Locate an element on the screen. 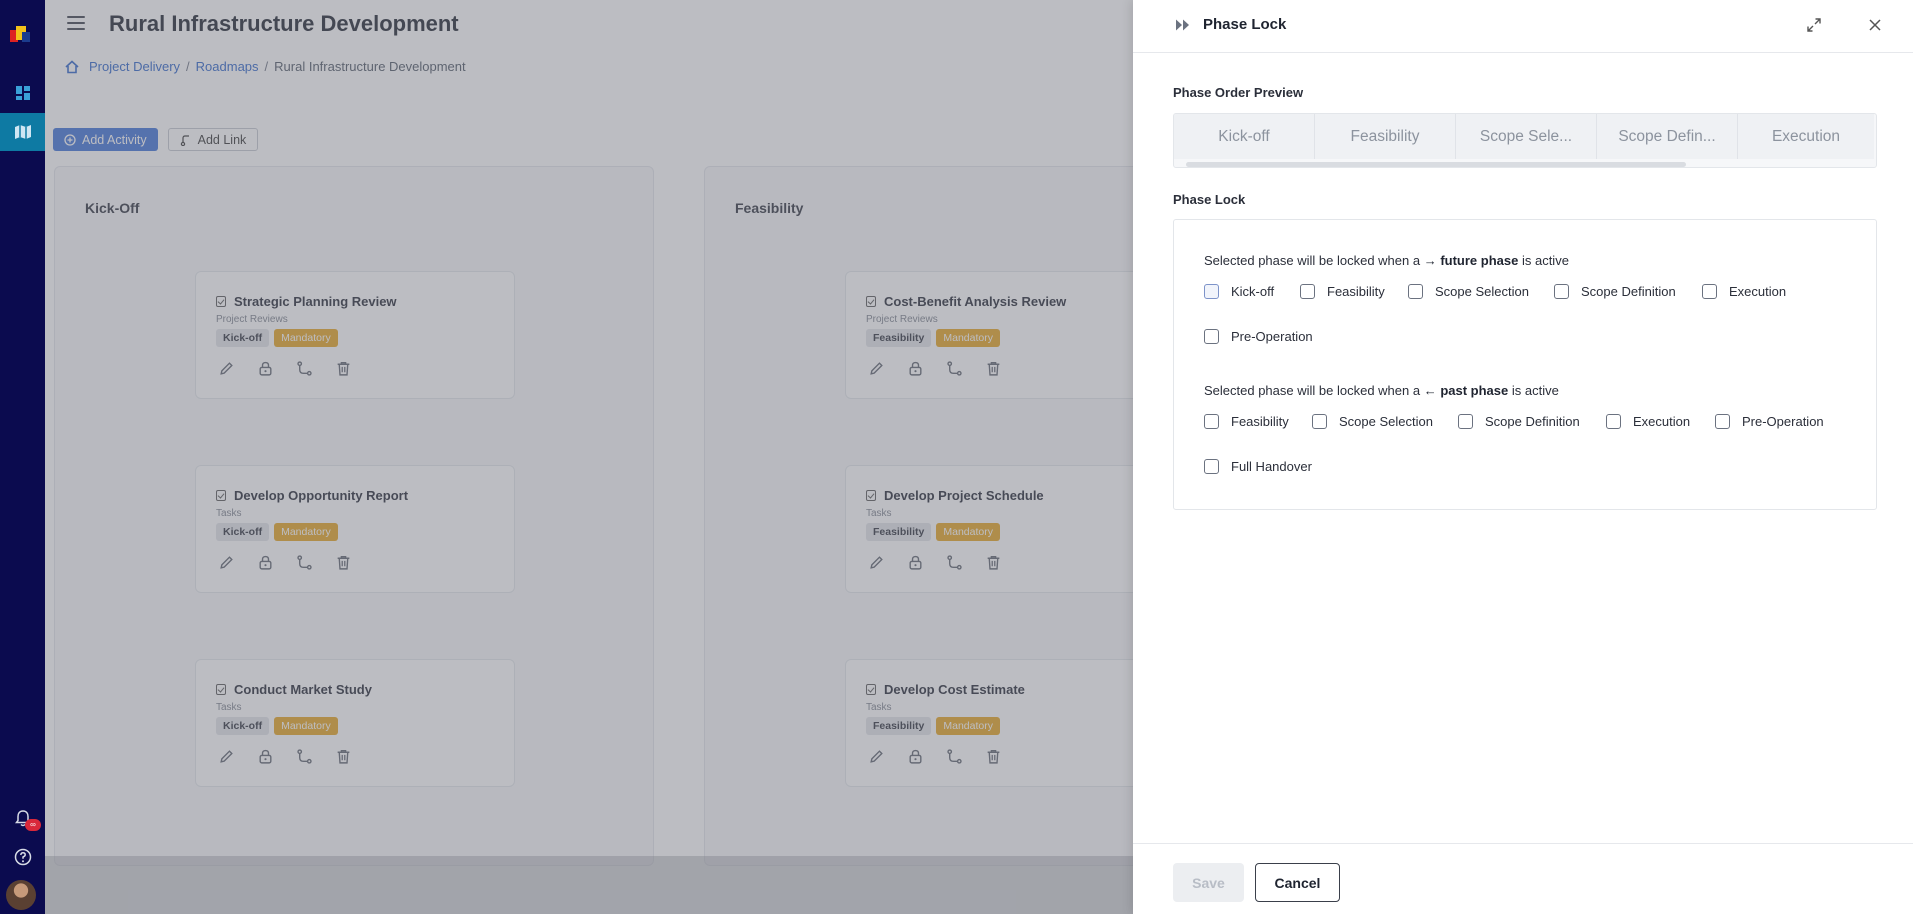 The width and height of the screenshot is (1913, 914). preview-tab-feasibility: Feasibility is located at coordinates (1385, 136).